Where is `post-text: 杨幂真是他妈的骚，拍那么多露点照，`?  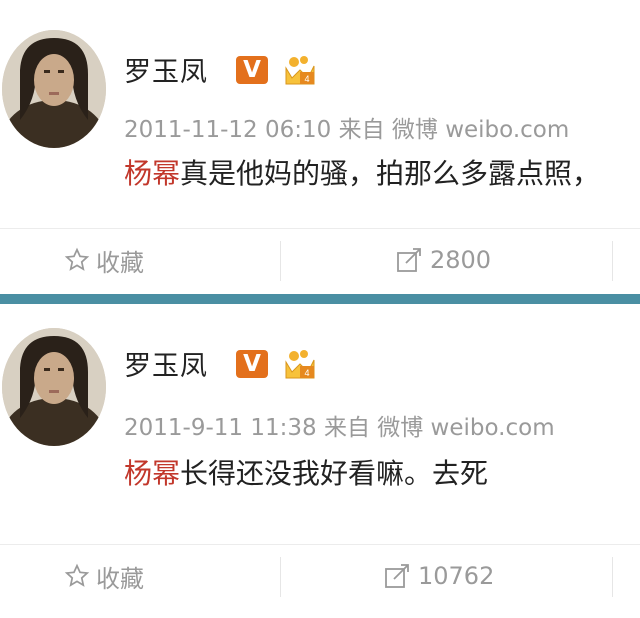 post-text: 杨幂真是他妈的骚，拍那么多露点照， is located at coordinates (382, 172).